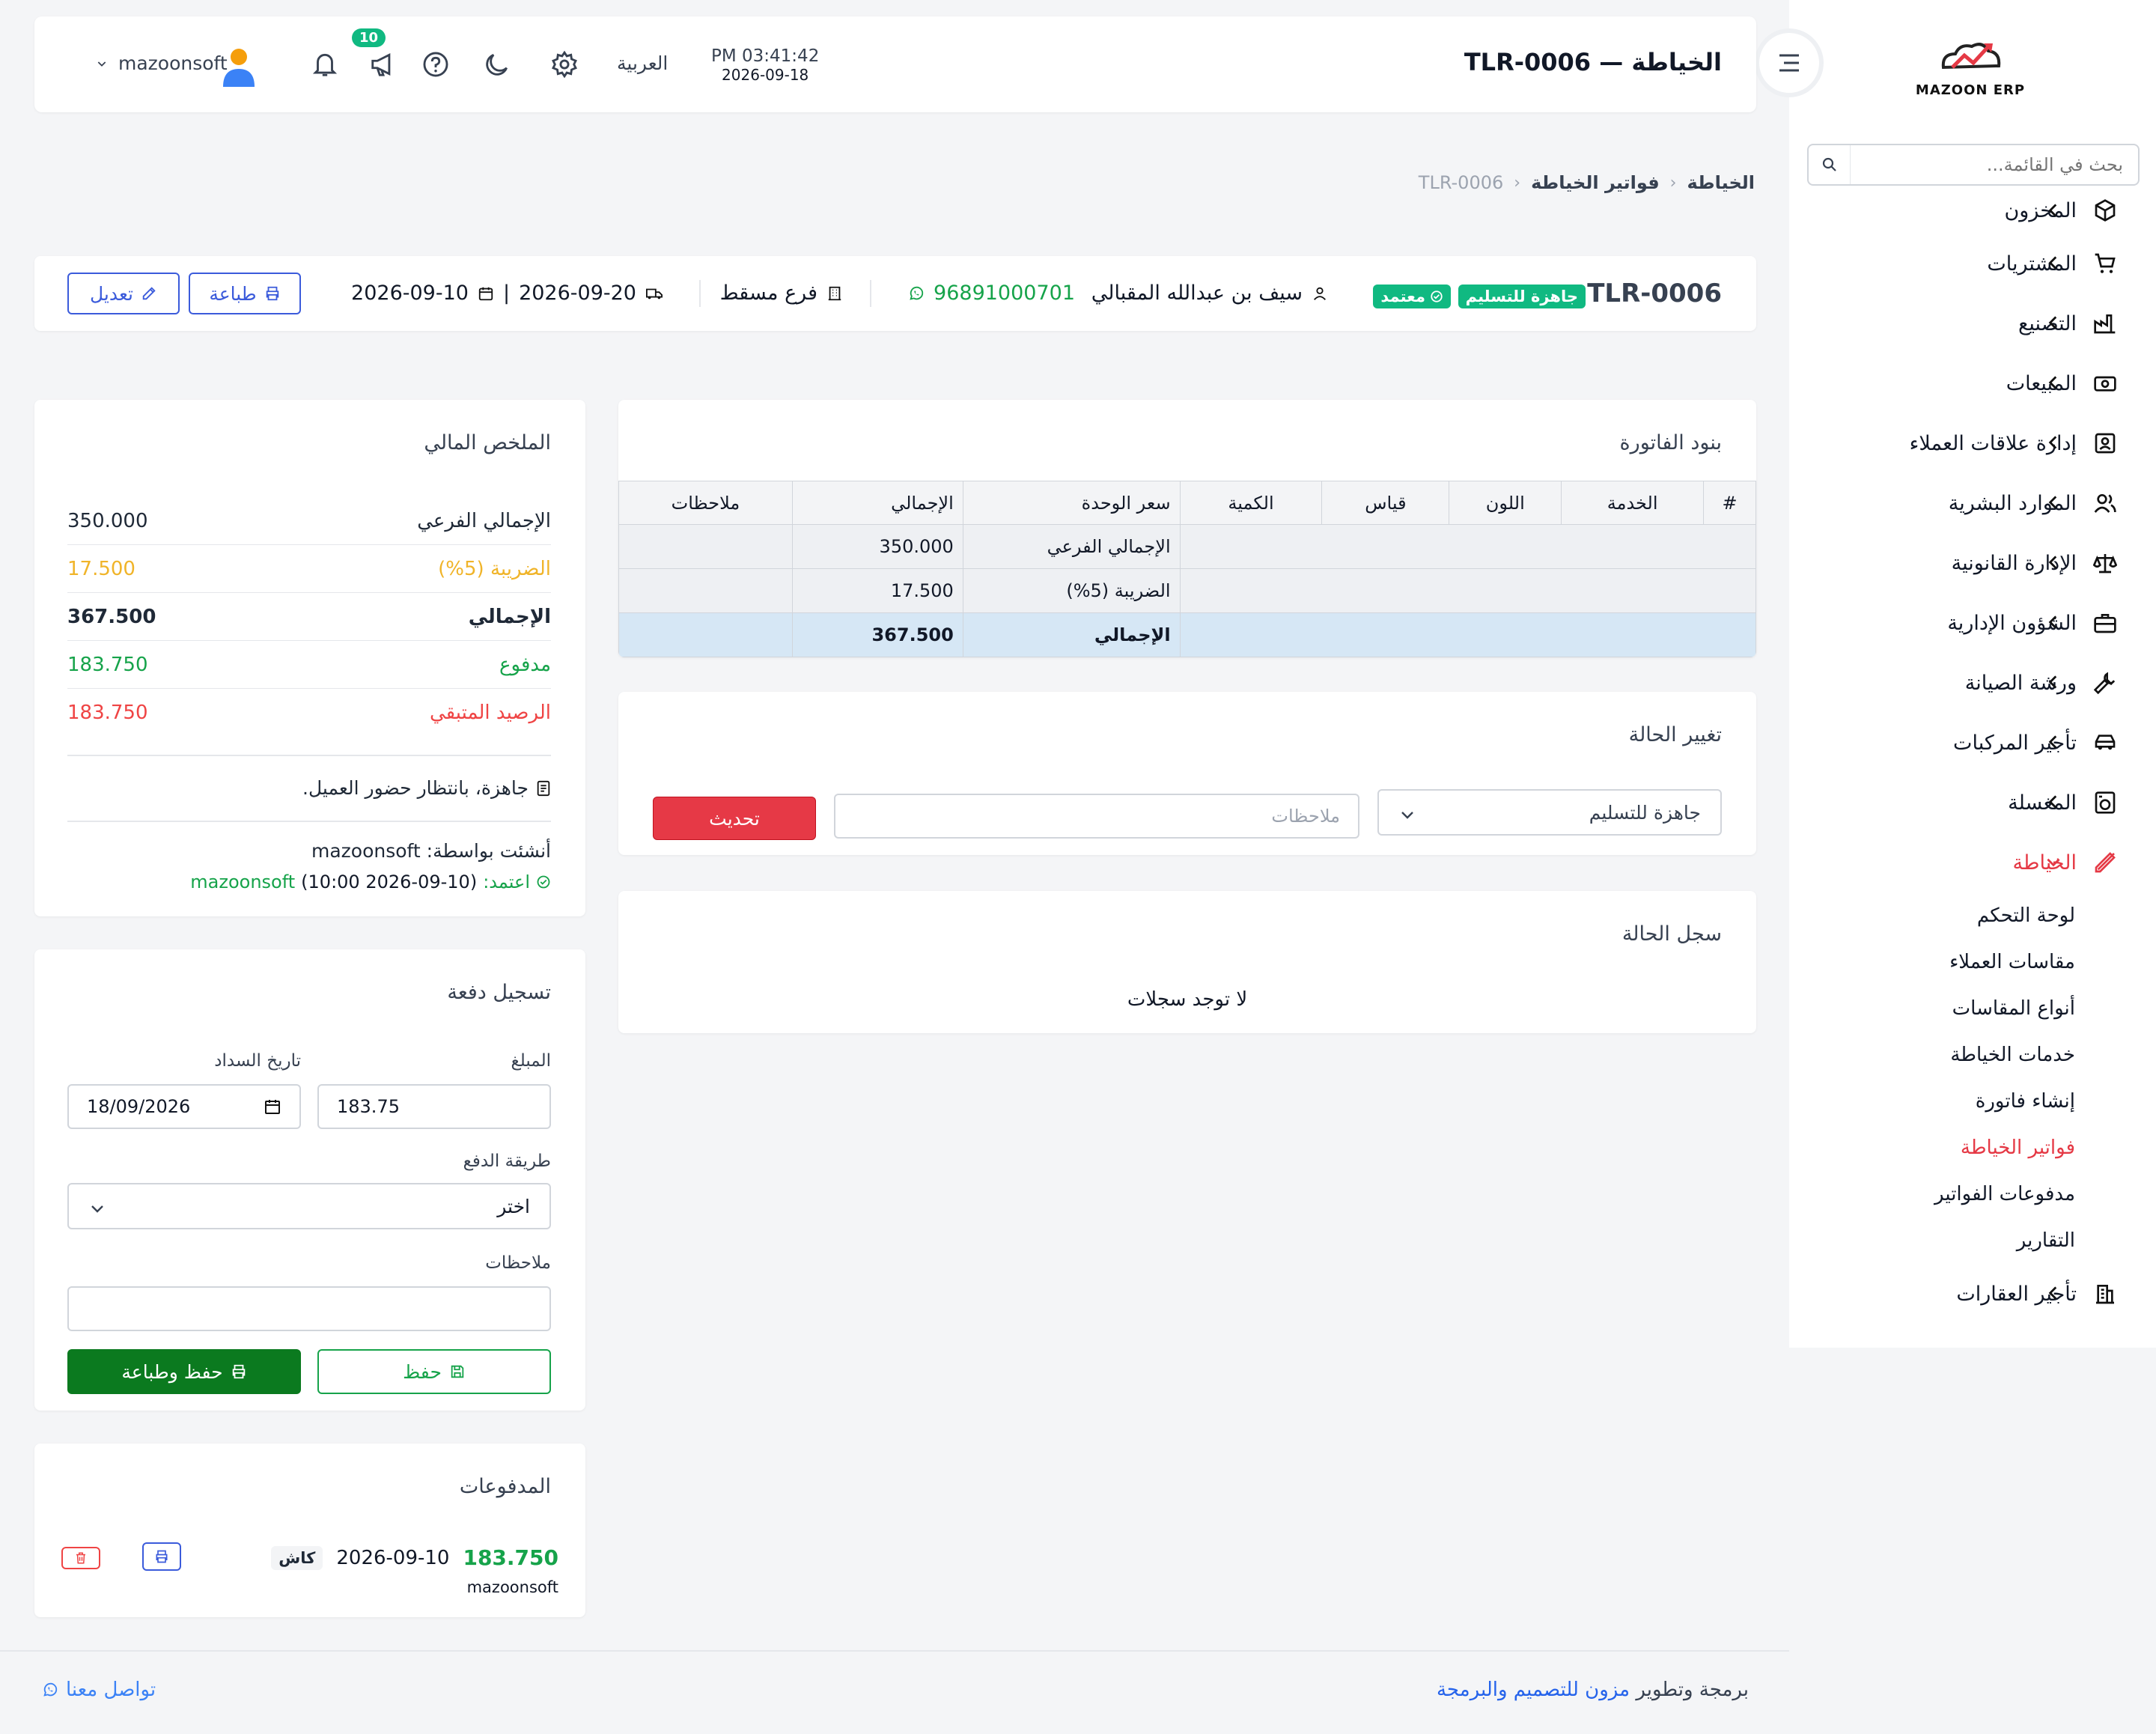 The width and height of the screenshot is (2156, 1734). What do you see at coordinates (543, 882) in the screenshot?
I see `check-circle-icon` at bounding box center [543, 882].